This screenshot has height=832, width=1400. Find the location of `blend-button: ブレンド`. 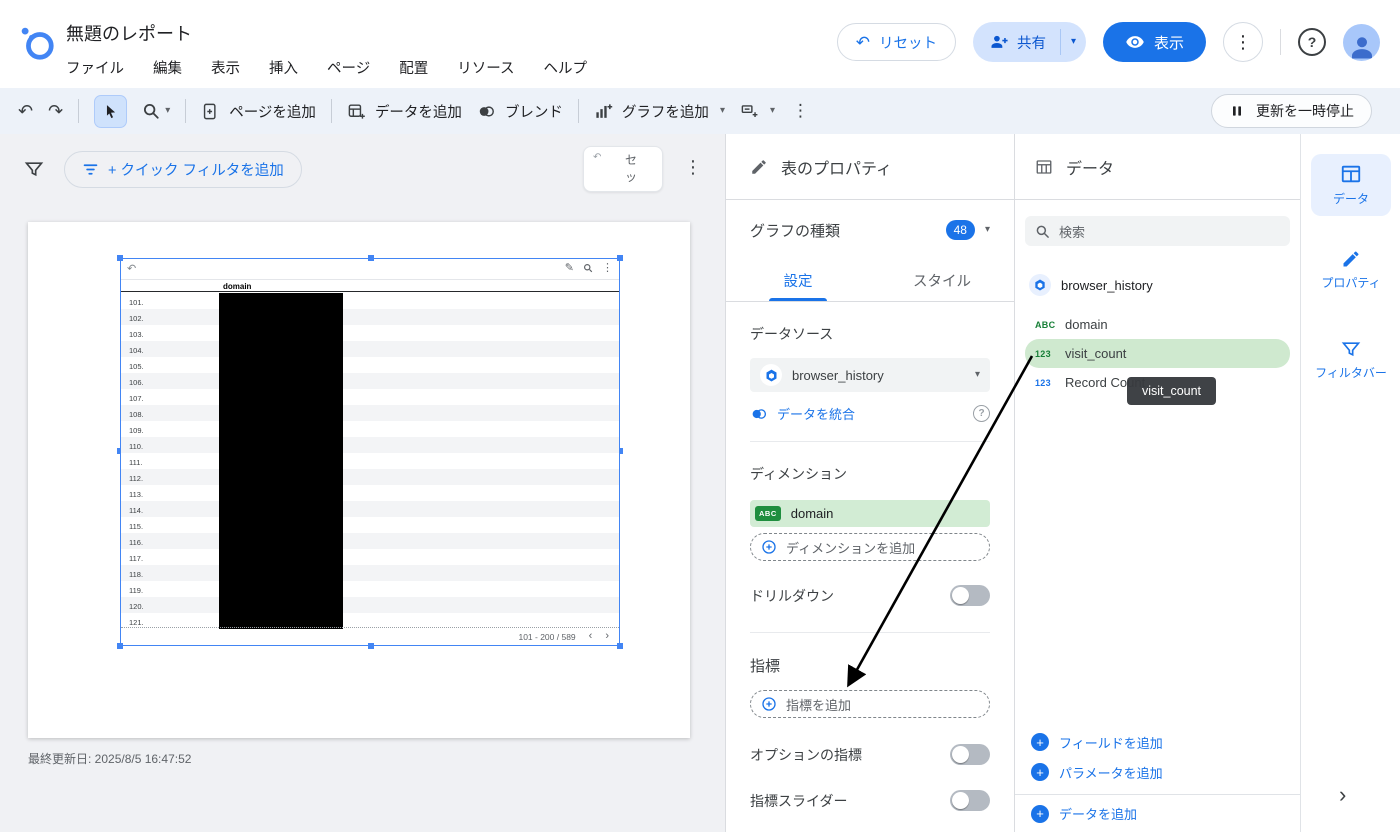

blend-button: ブレンド is located at coordinates (520, 111).